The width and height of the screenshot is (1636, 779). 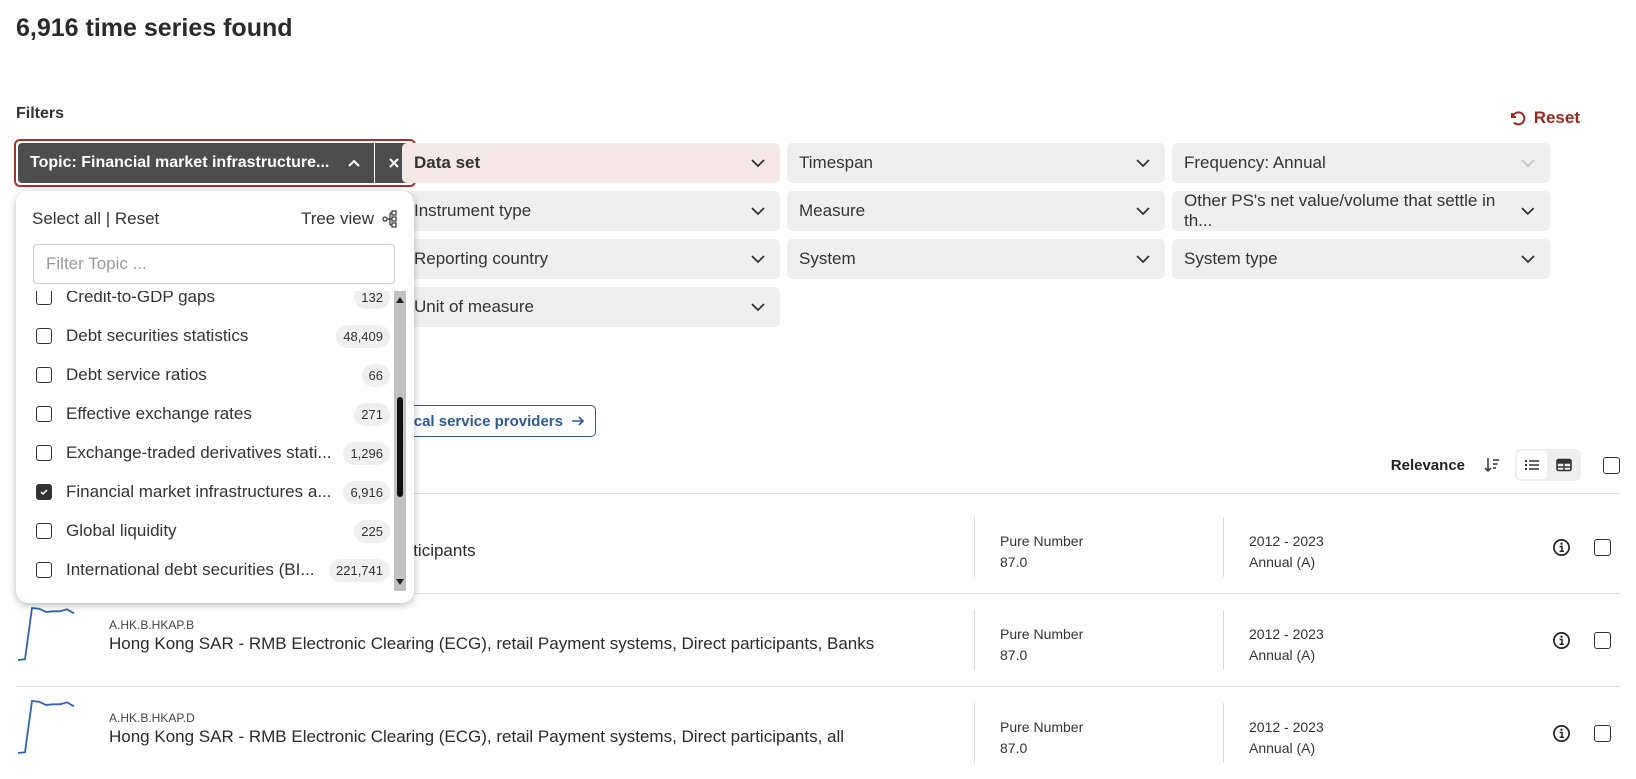 What do you see at coordinates (214, 264) in the screenshot?
I see `filter-topic-input` at bounding box center [214, 264].